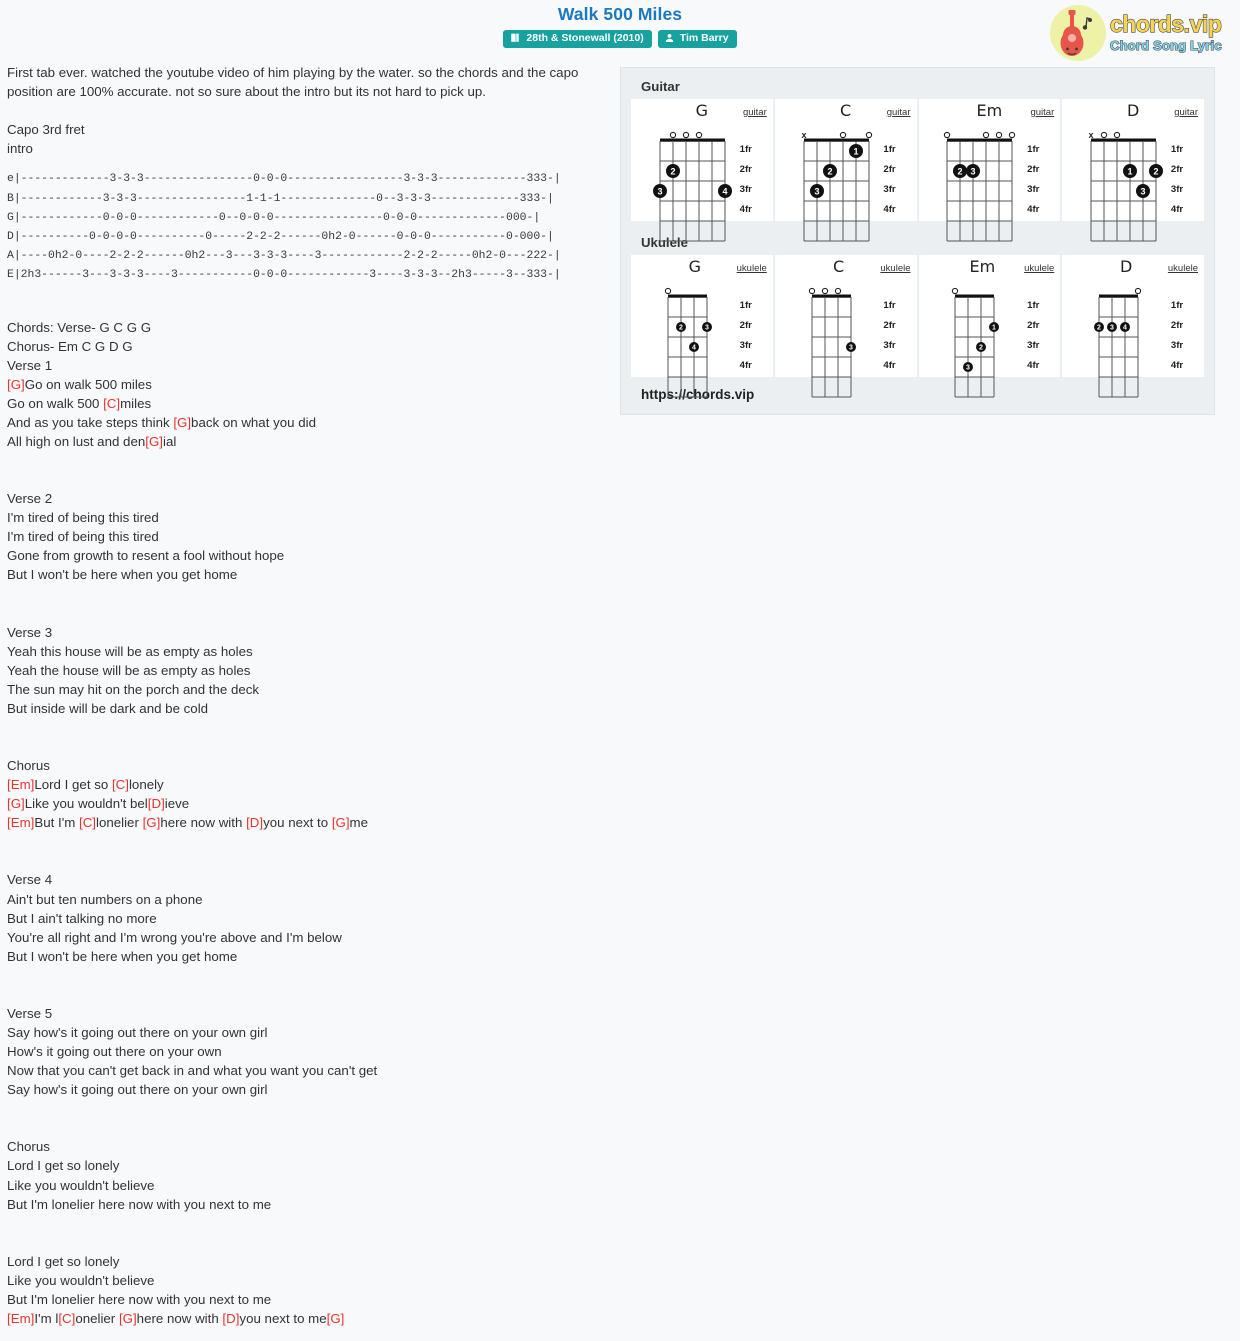  Describe the element at coordinates (253, 422) in the screenshot. I see `lyric-text: back on what you did` at that location.